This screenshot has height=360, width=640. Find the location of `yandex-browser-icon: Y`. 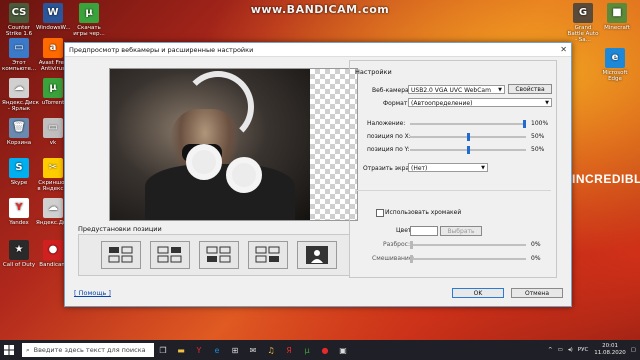

yandex-browser-icon: Y is located at coordinates (199, 350).